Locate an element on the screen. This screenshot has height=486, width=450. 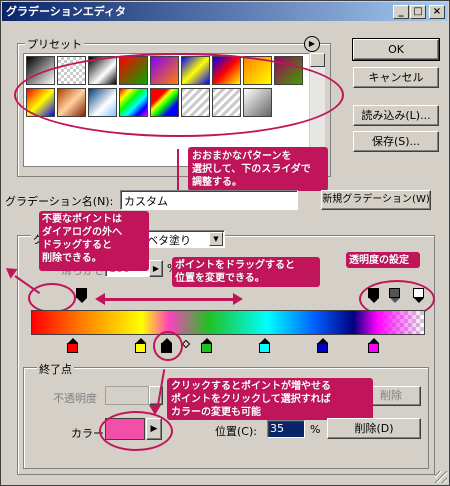
location-field: 35 is located at coordinates (286, 429).